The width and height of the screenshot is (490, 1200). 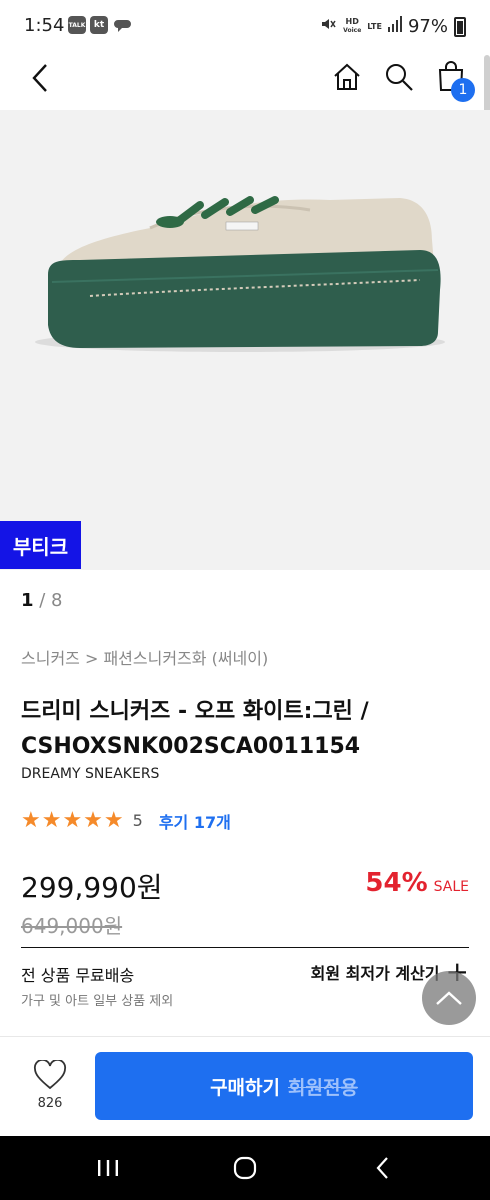 I want to click on recent-apps-icon, so click(x=108, y=1168).